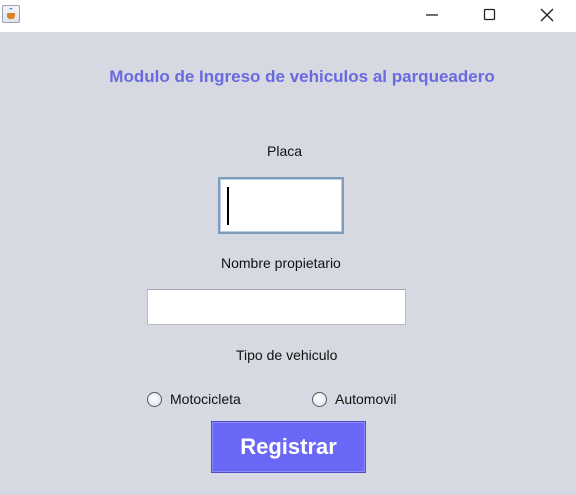 This screenshot has width=576, height=495. Describe the element at coordinates (287, 355) in the screenshot. I see `tipo-vehiculo-label: Tipo de vehiculo` at that location.